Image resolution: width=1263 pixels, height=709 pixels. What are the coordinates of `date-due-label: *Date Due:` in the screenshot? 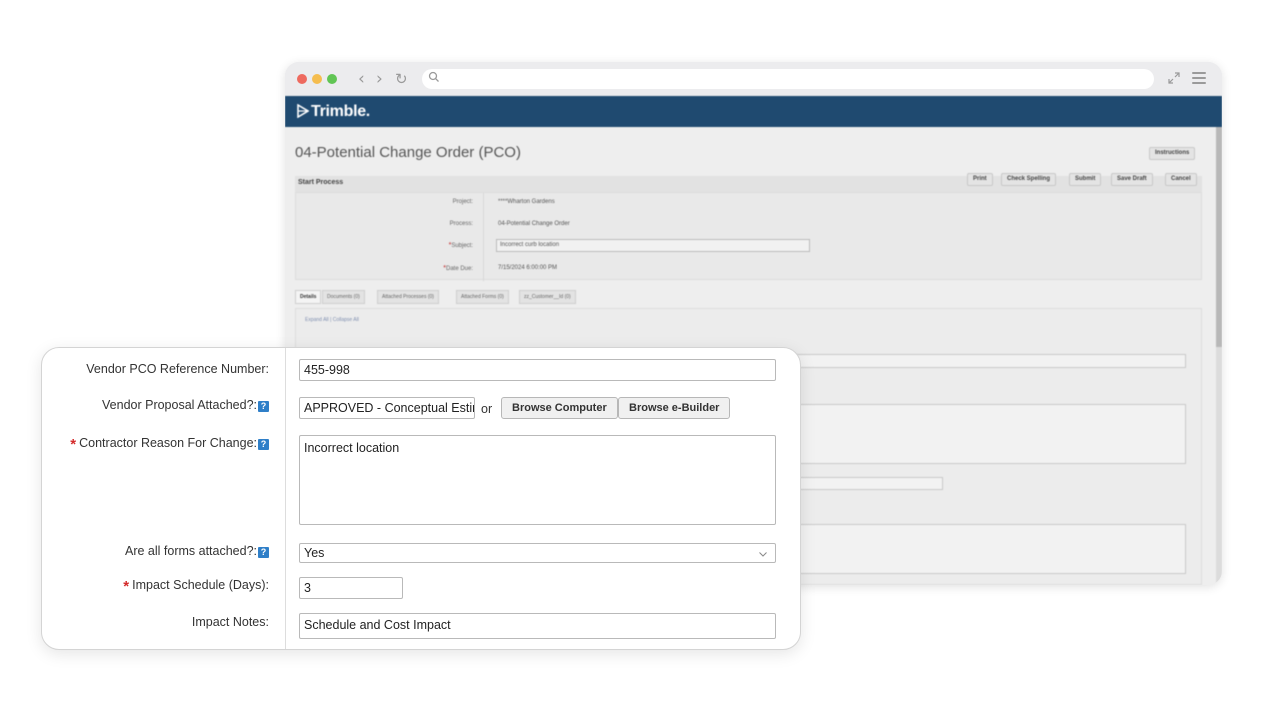 It's located at (458, 268).